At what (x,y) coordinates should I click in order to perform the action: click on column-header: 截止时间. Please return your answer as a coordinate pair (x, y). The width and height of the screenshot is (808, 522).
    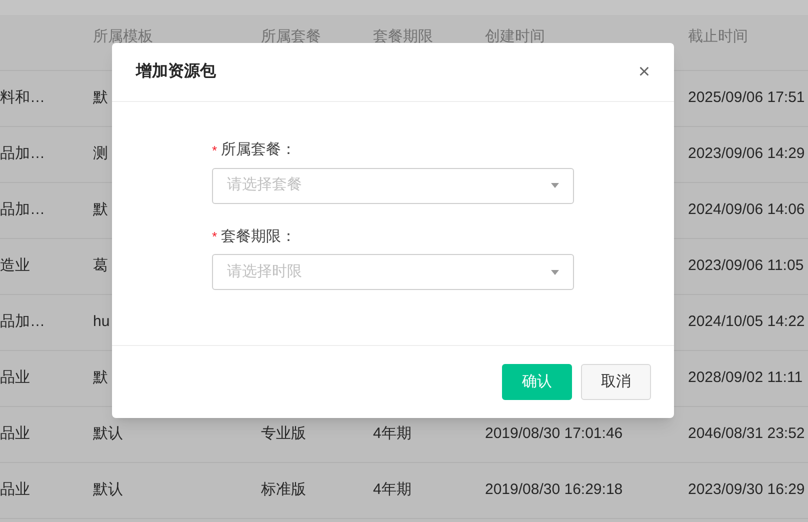
    Looking at the image, I should click on (718, 36).